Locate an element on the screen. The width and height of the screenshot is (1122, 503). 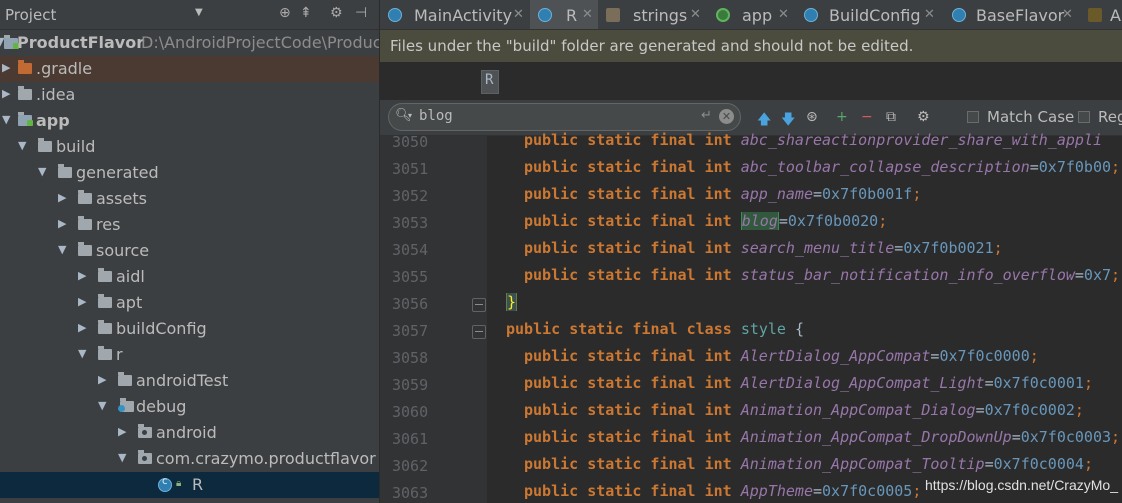
tree-item-r: ▼ r is located at coordinates (189, 355).